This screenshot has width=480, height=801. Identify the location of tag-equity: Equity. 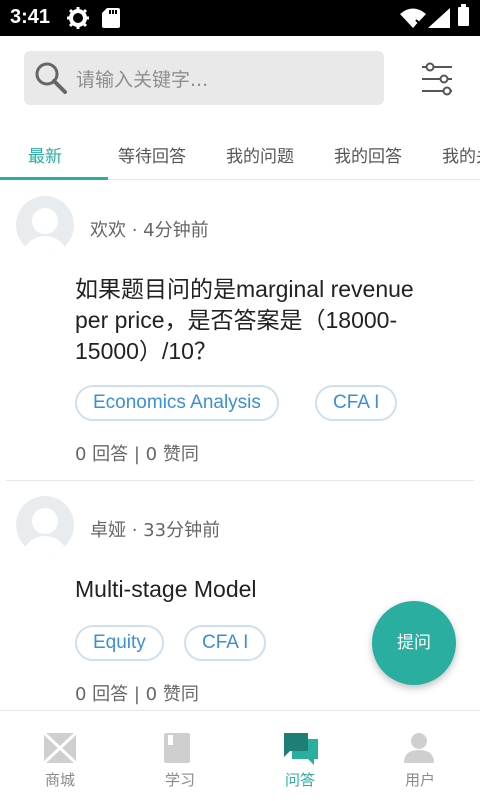
(119, 643).